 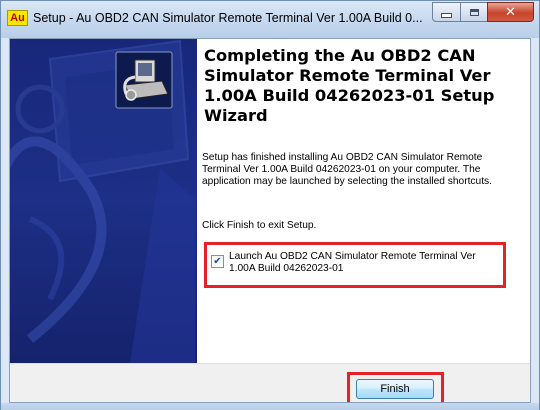 I want to click on checkmark-icon: ✔, so click(x=217, y=261).